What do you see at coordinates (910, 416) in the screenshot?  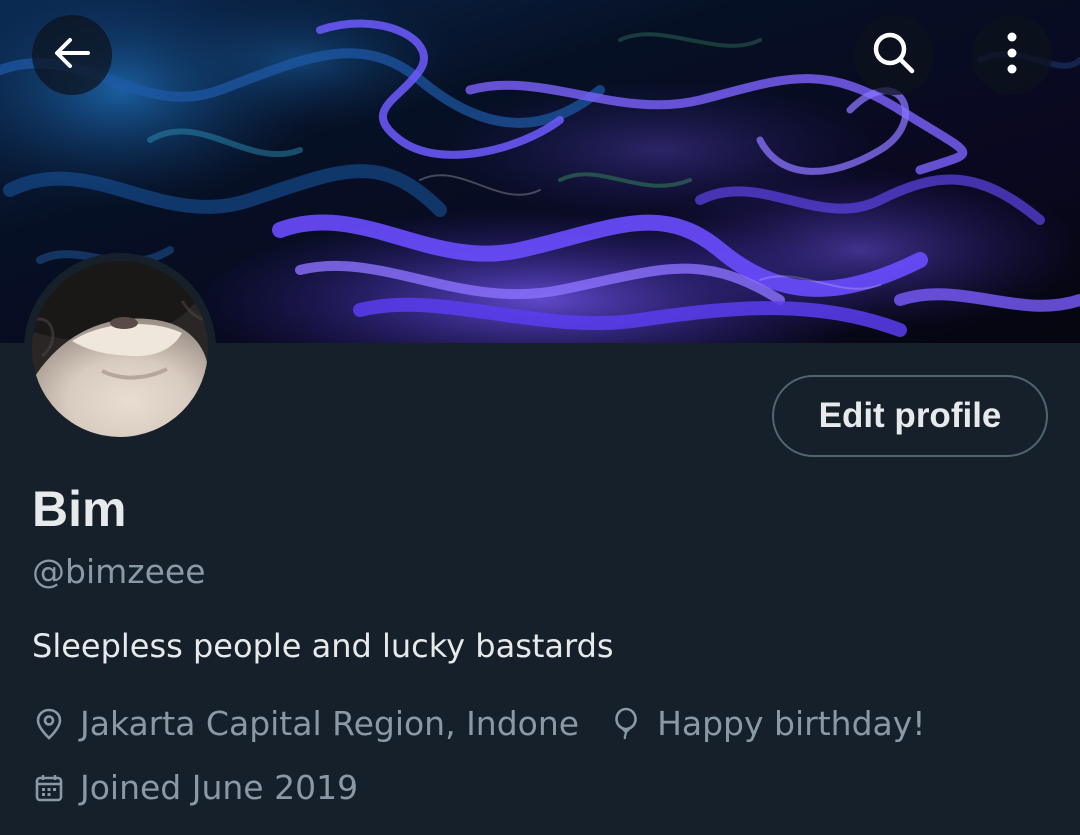 I see `edit-profile-button: Edit profile` at bounding box center [910, 416].